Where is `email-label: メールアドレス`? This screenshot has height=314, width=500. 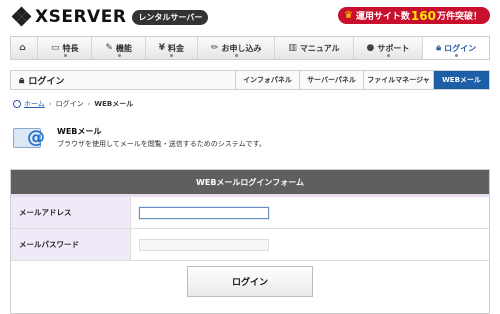 email-label: メールアドレス is located at coordinates (71, 212).